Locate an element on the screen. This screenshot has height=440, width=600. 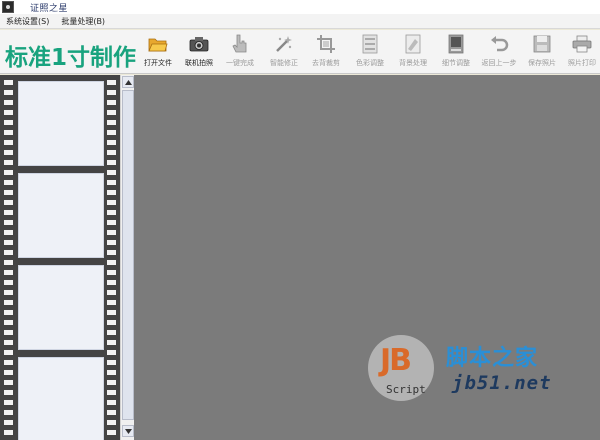
detail-icon is located at coordinates (456, 44).